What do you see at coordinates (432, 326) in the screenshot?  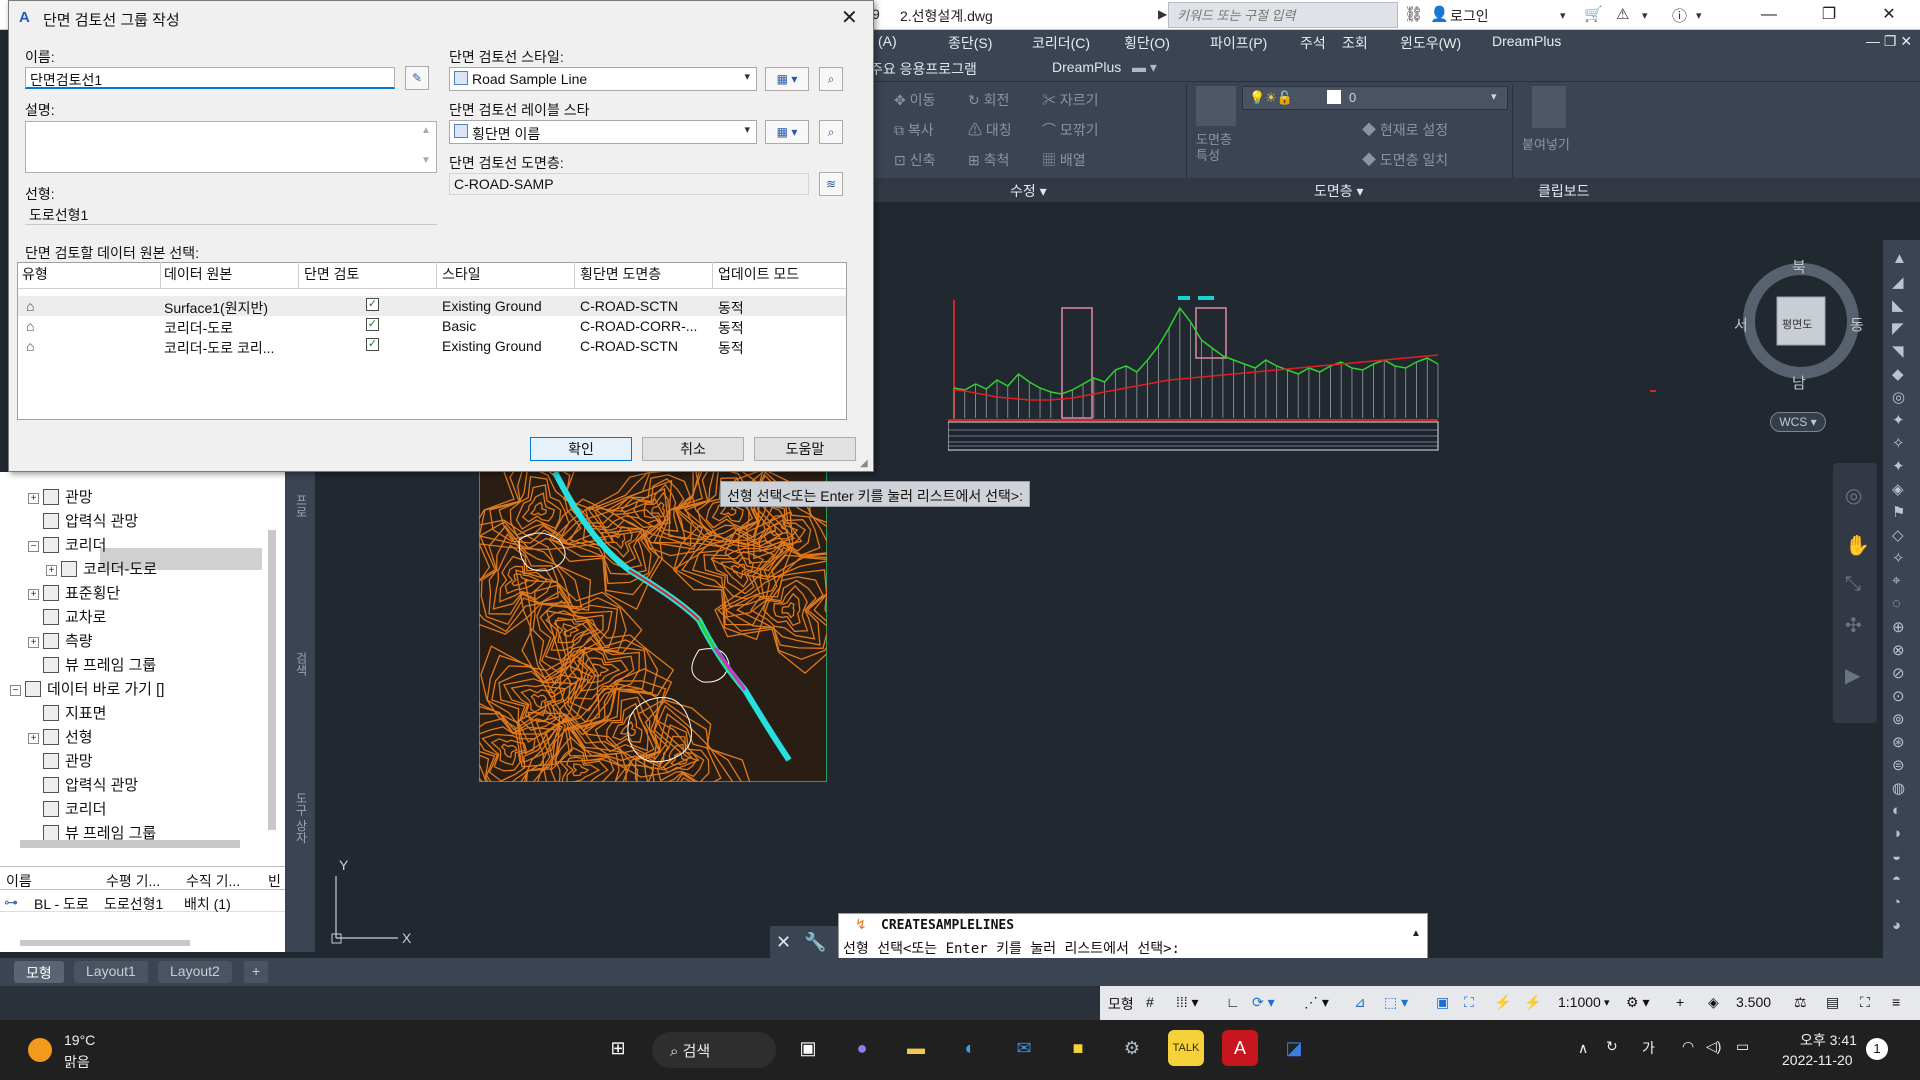 I see `grid-row: ⌂ 코리더-도로 Basic C-ROAD-CORR-... 동적 ✓` at bounding box center [432, 326].